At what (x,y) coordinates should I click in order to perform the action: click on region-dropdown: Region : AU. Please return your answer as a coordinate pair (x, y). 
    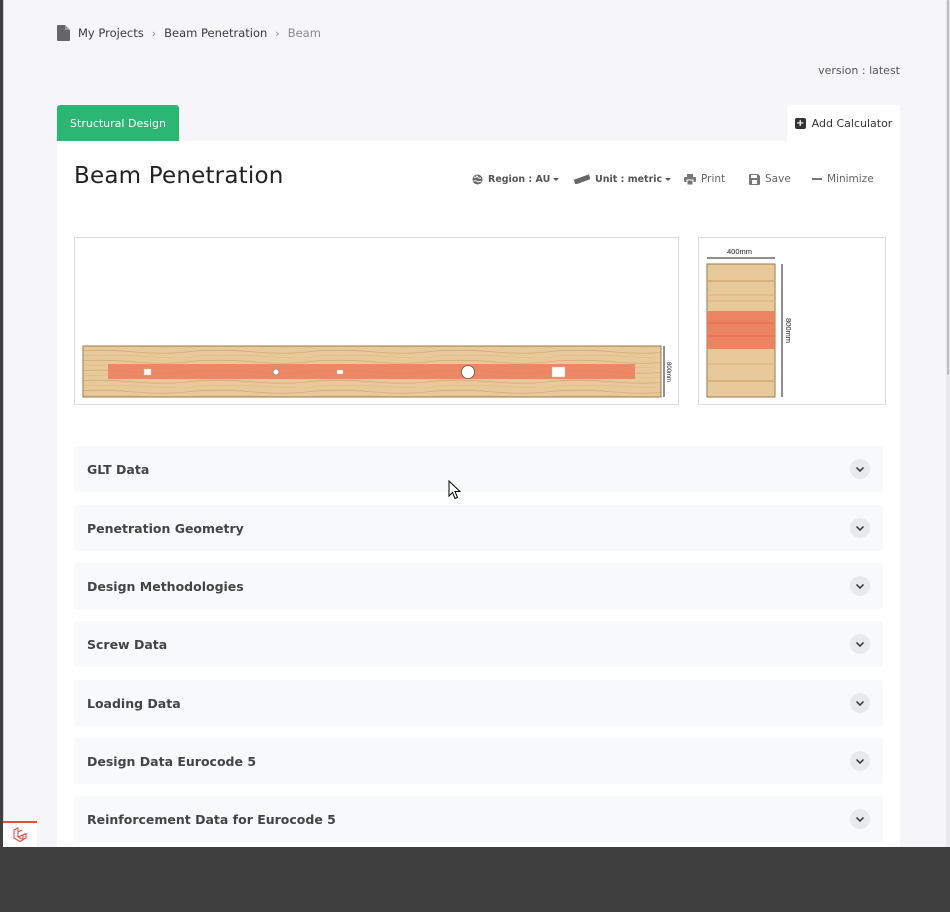
    Looking at the image, I should click on (516, 179).